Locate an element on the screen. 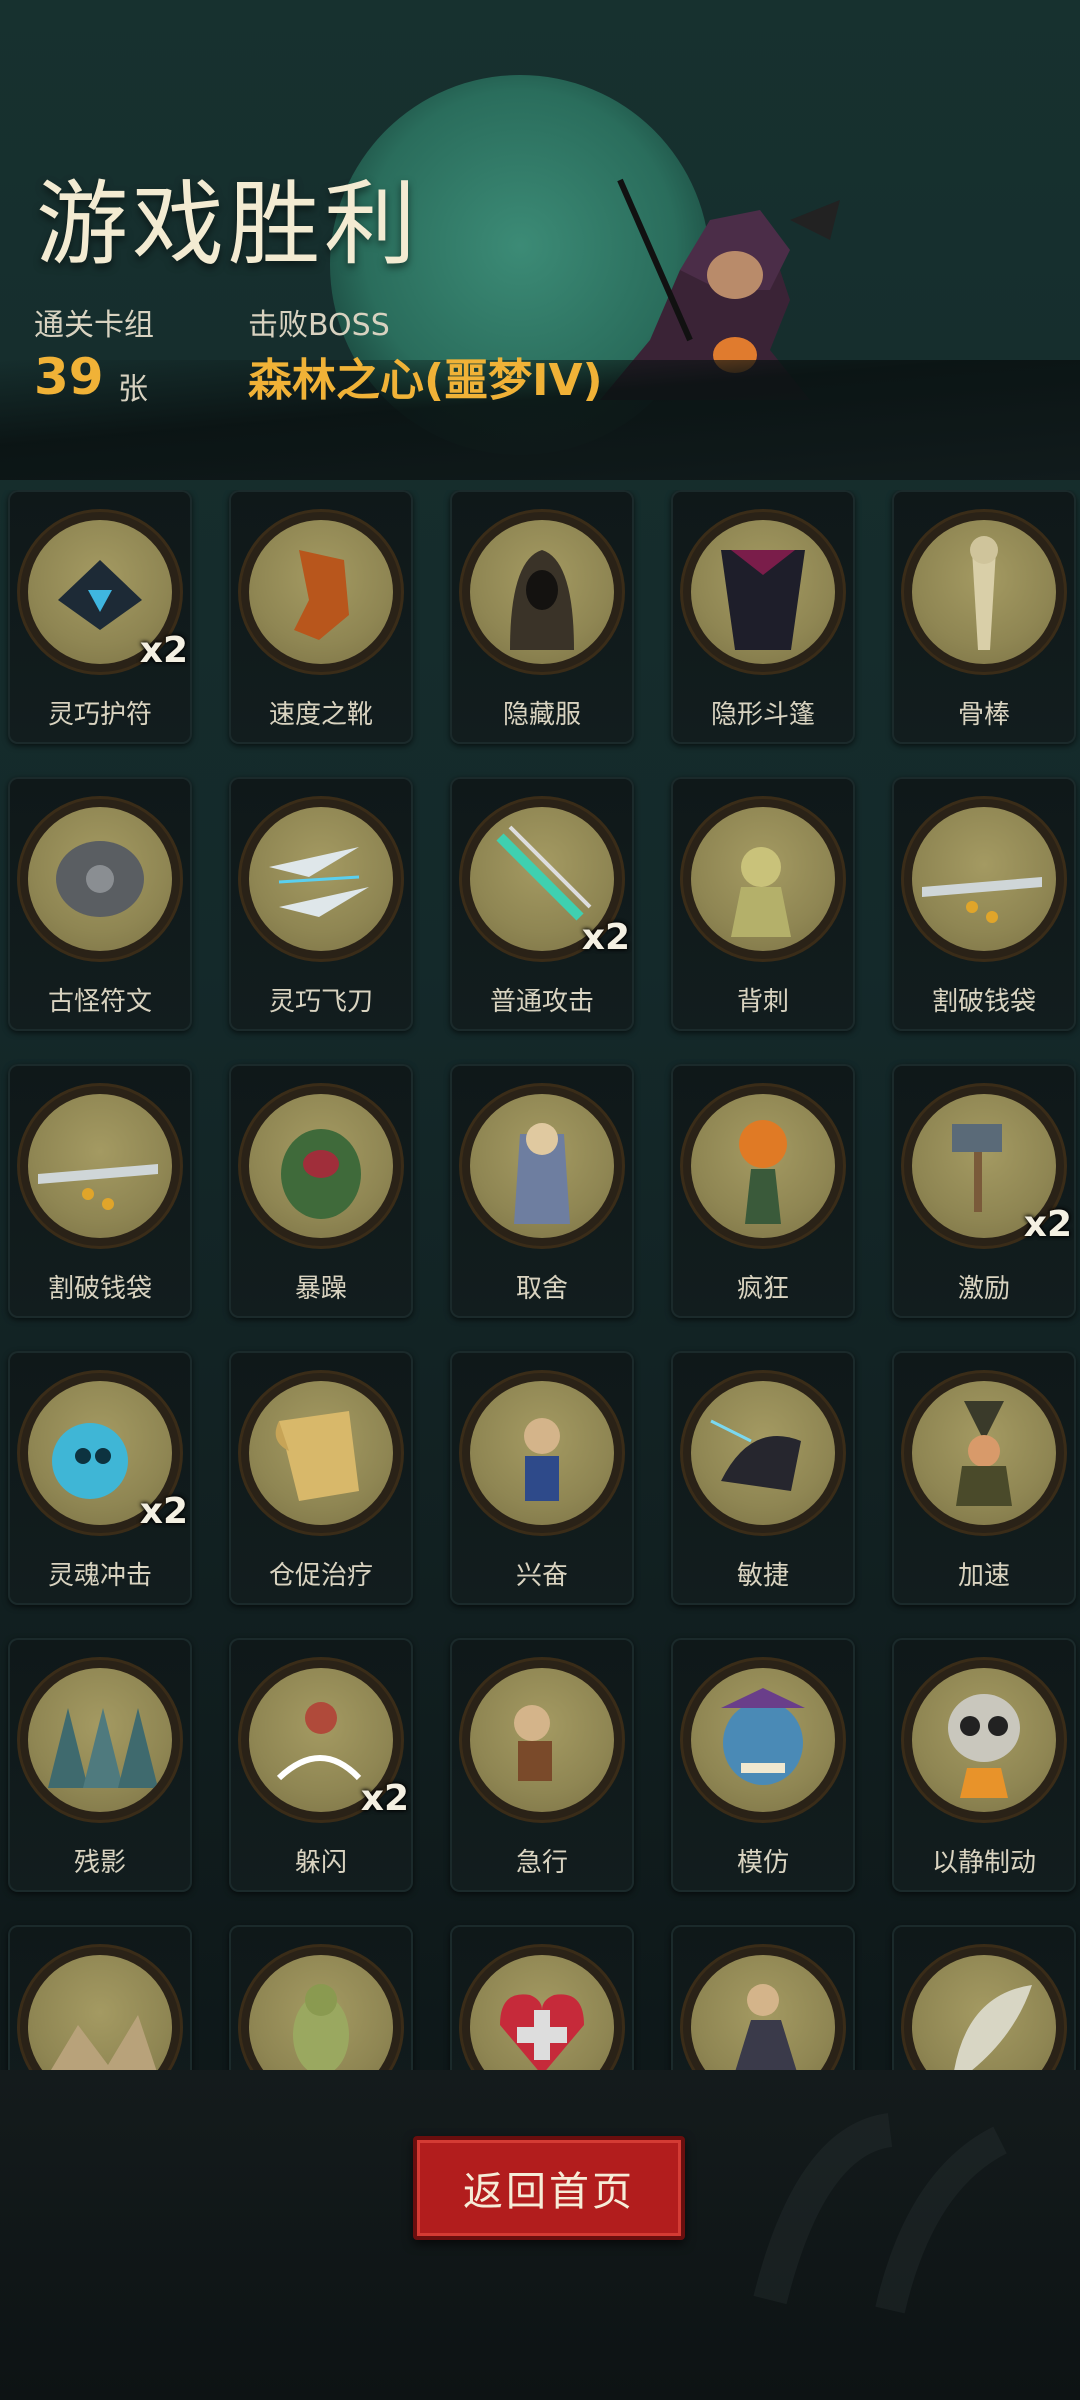 Image resolution: width=1080 pixels, height=2400 pixels. backstab-icon is located at coordinates (763, 879).